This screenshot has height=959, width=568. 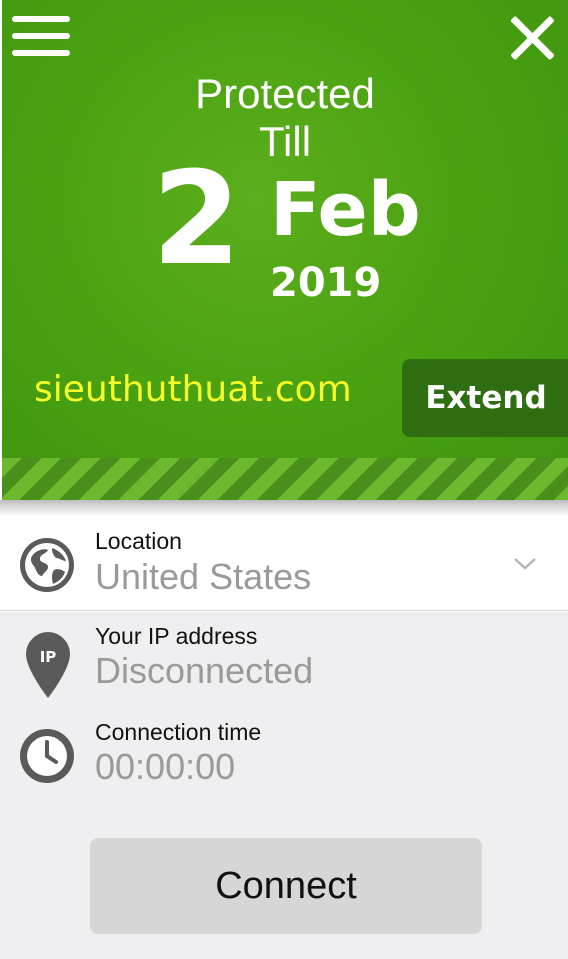 What do you see at coordinates (285, 141) in the screenshot?
I see `status-line-2: Till` at bounding box center [285, 141].